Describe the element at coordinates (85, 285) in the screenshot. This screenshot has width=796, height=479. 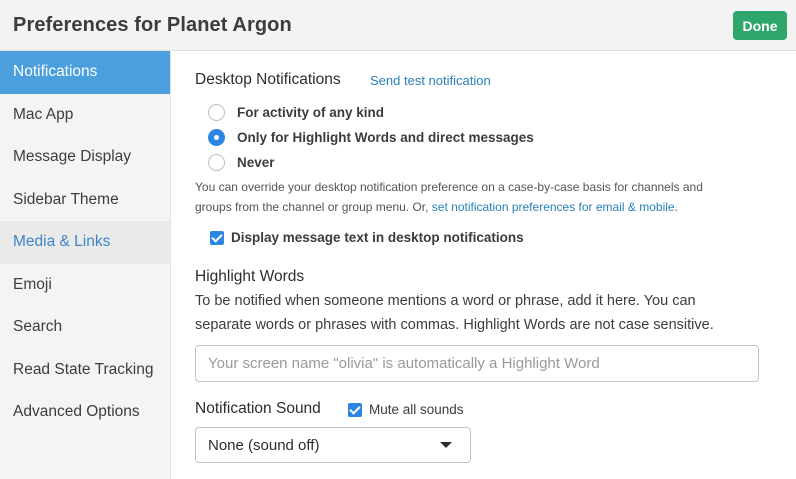
I see `sidebar-item-emoji: Emoji` at that location.